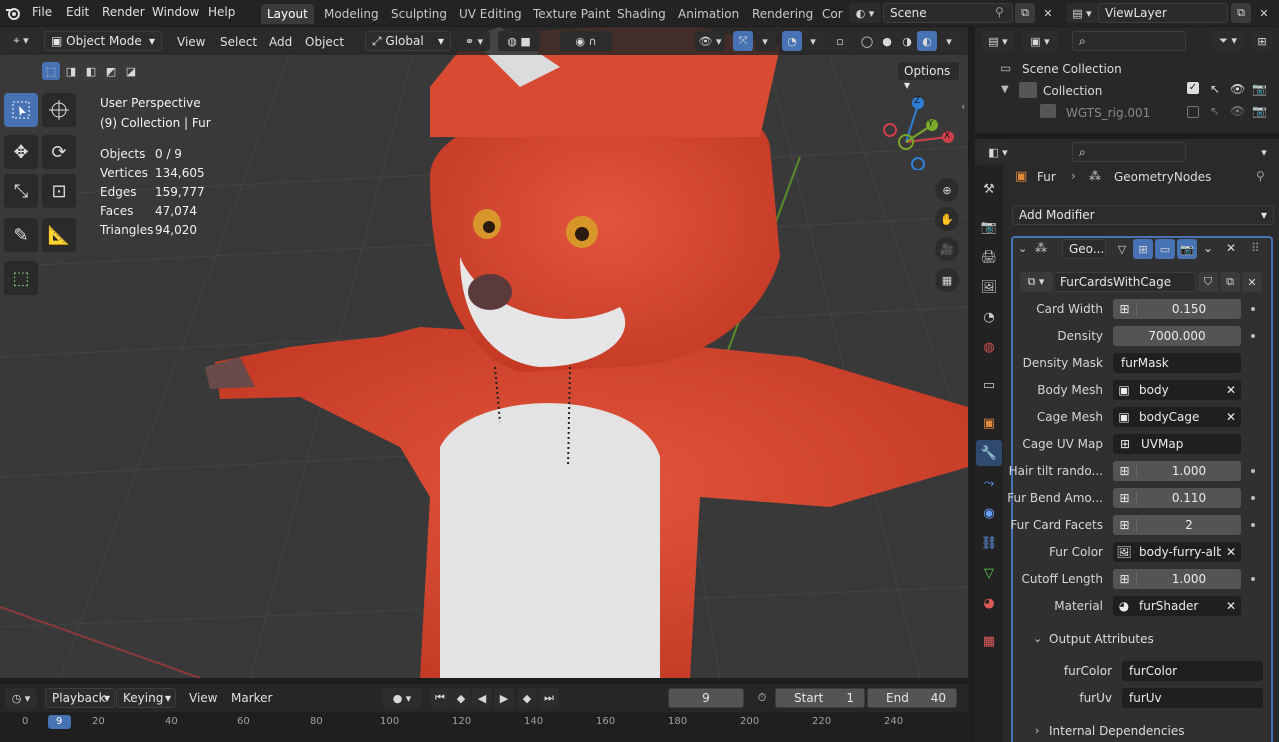  What do you see at coordinates (948, 13) in the screenshot?
I see `scene-name-field: Scene` at bounding box center [948, 13].